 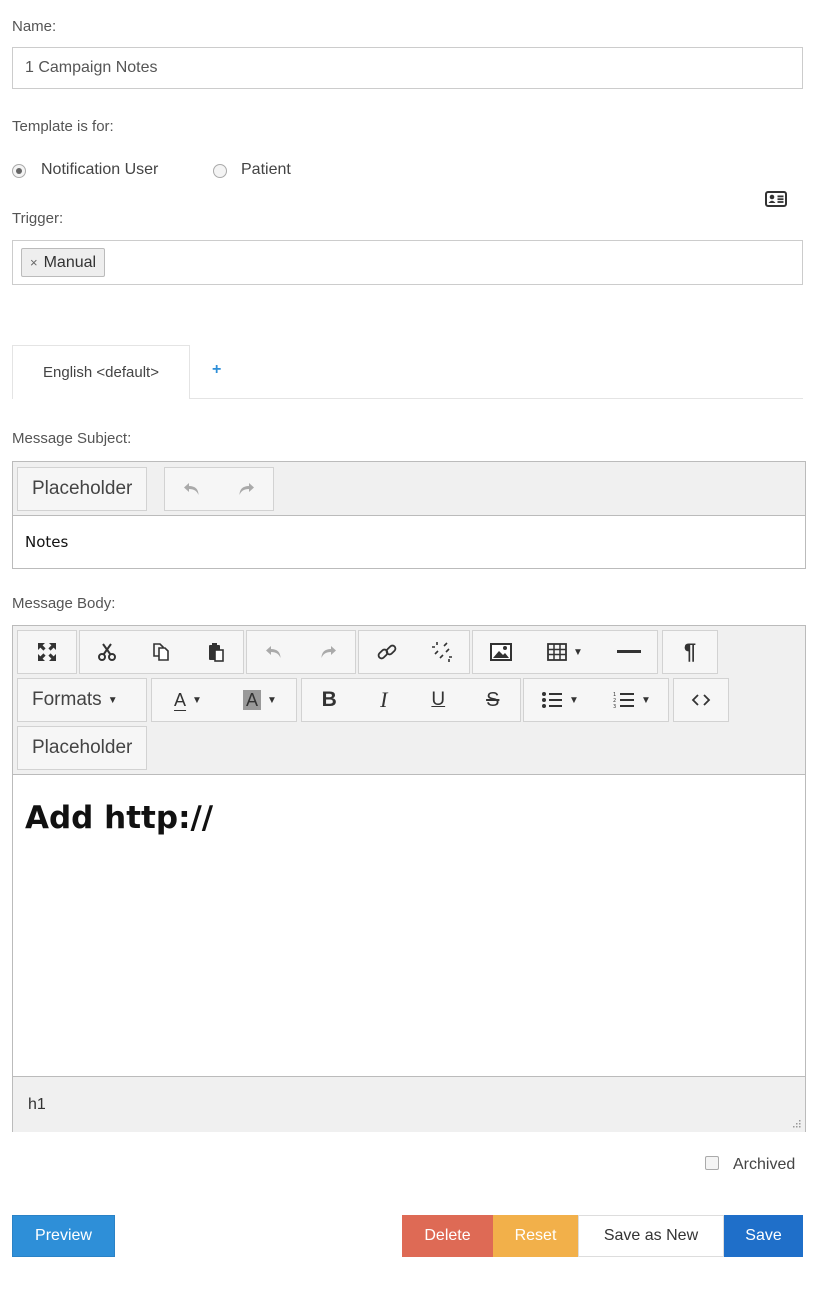 What do you see at coordinates (46, 542) in the screenshot?
I see `subject-content: Notes` at bounding box center [46, 542].